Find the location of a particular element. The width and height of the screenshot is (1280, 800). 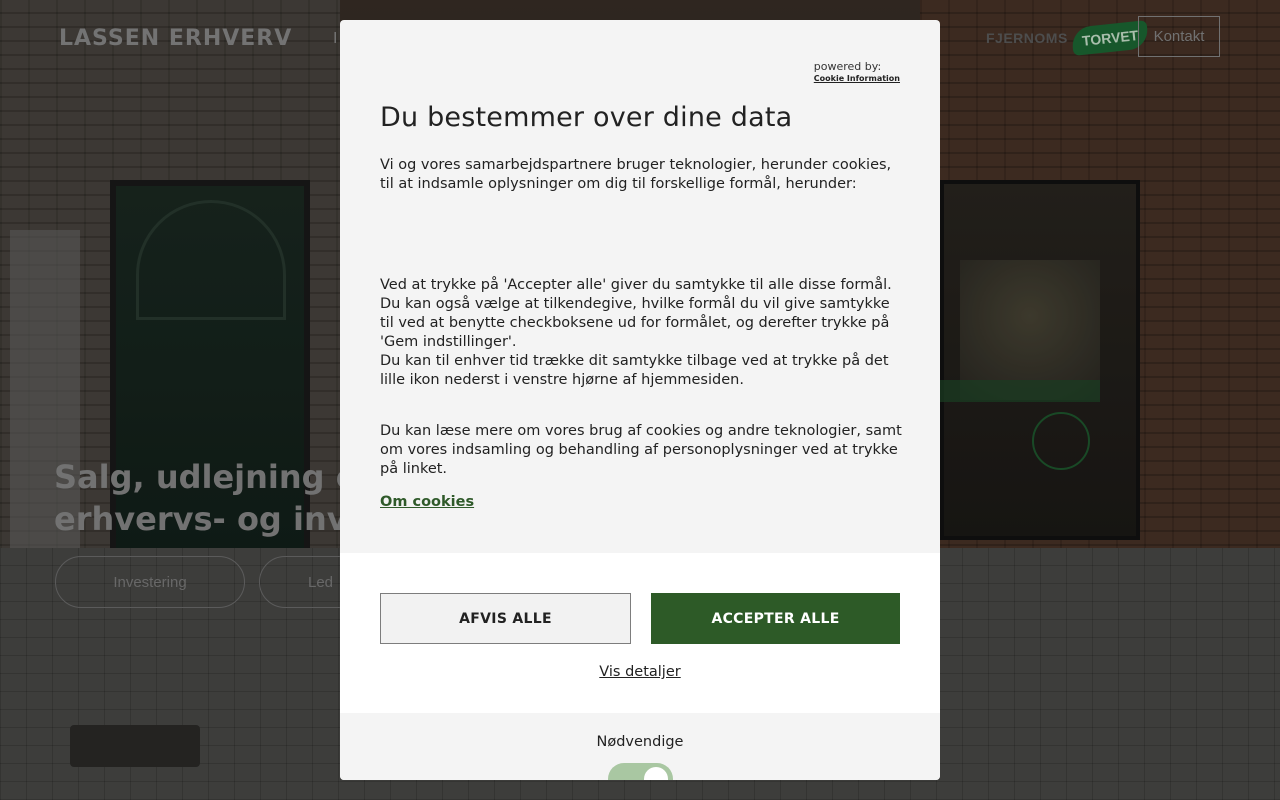

powered-by: powered by: Cookie Information is located at coordinates (857, 71).